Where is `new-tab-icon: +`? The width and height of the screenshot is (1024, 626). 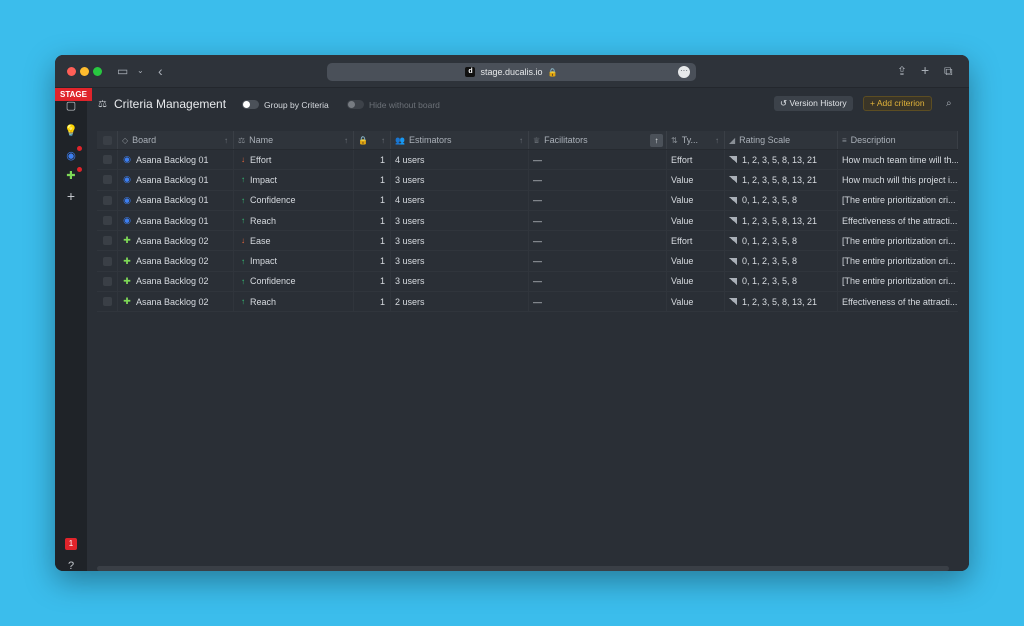
new-tab-icon: + is located at coordinates (925, 70).